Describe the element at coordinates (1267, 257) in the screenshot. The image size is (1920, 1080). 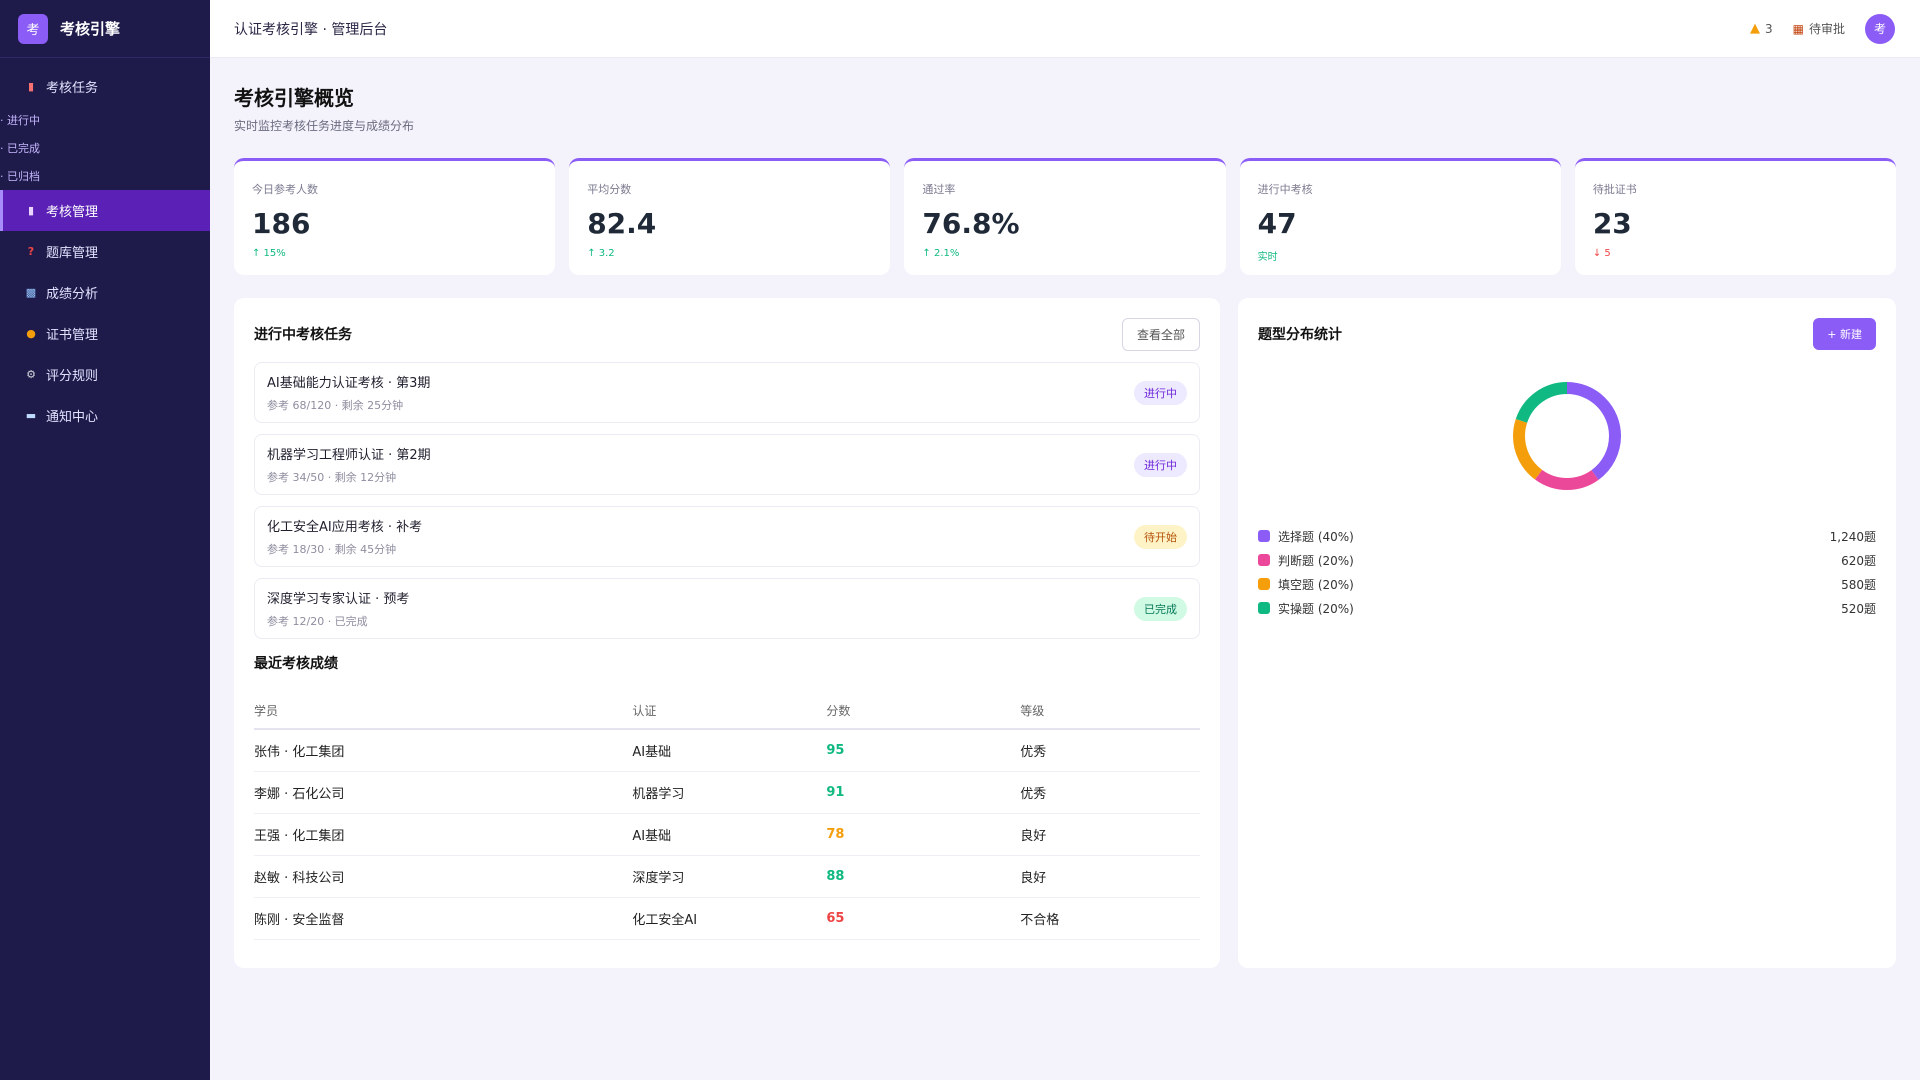
I see `stat-delta: 实时` at that location.